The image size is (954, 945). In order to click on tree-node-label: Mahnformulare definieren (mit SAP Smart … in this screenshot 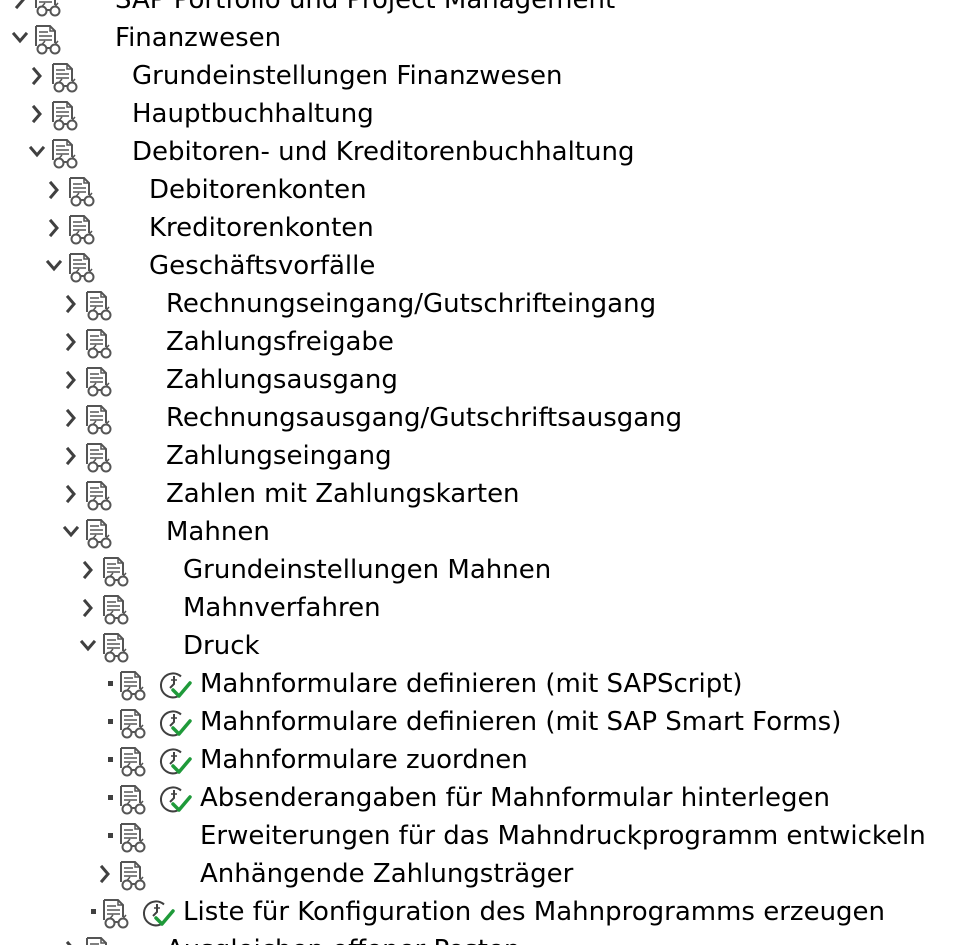, I will do `click(521, 722)`.